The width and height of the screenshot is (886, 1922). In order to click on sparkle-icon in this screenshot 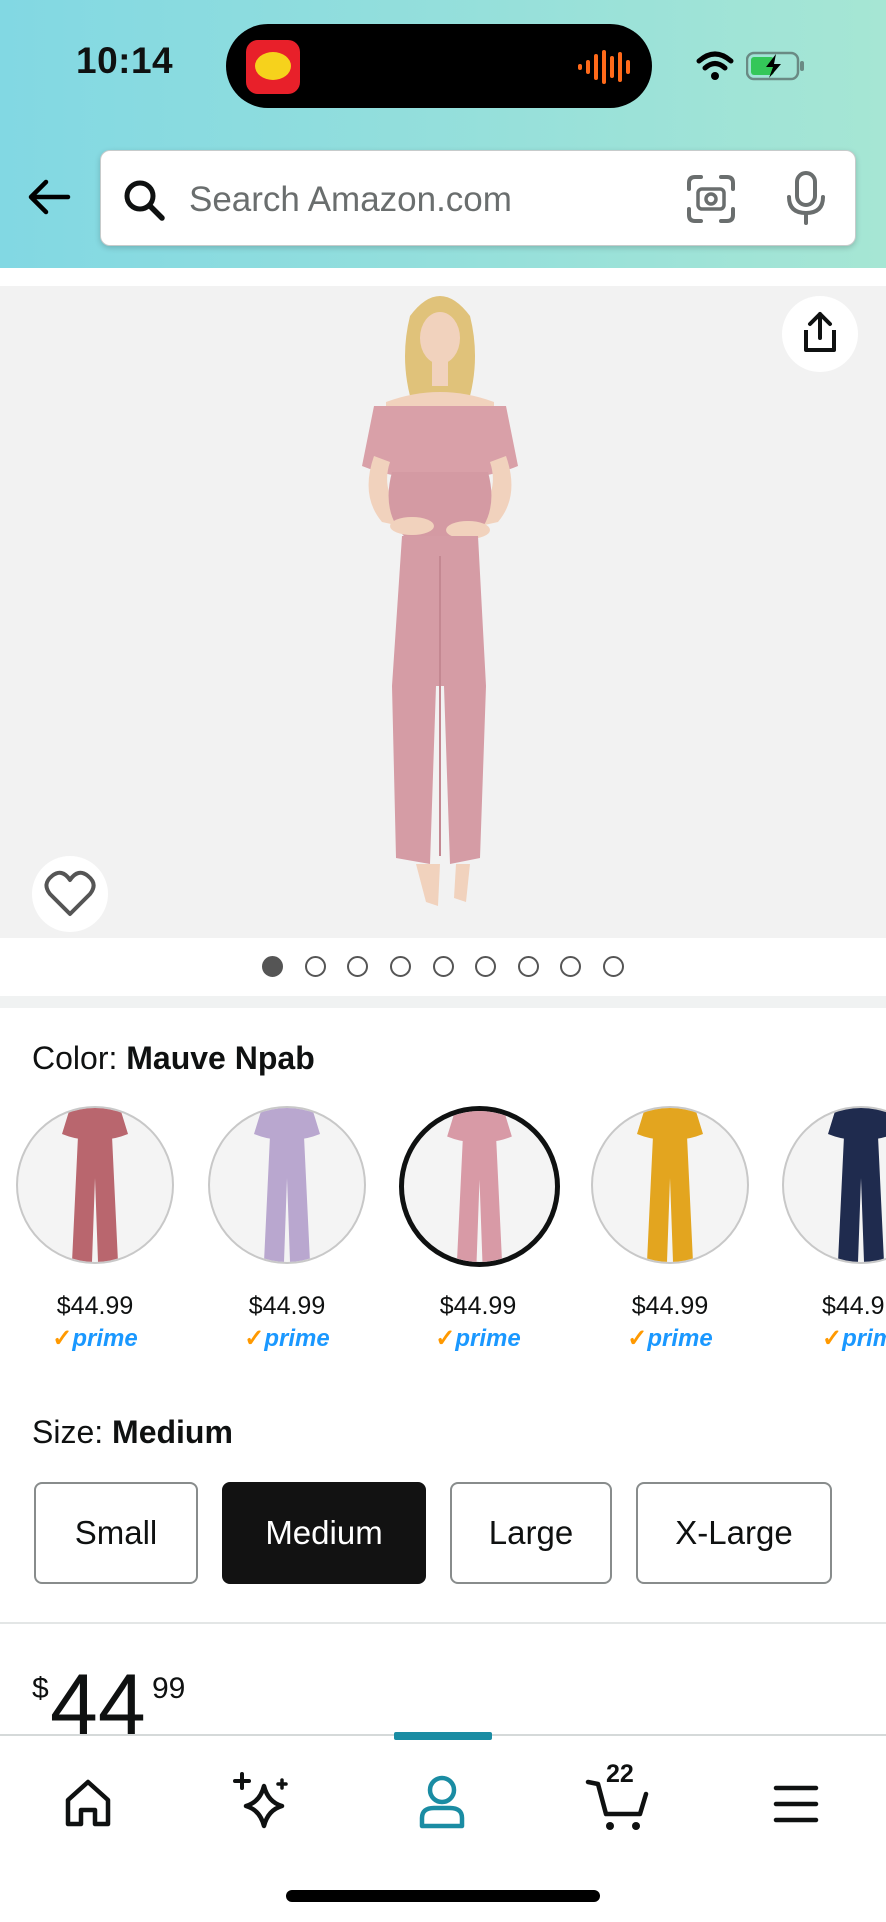, I will do `click(264, 1801)`.